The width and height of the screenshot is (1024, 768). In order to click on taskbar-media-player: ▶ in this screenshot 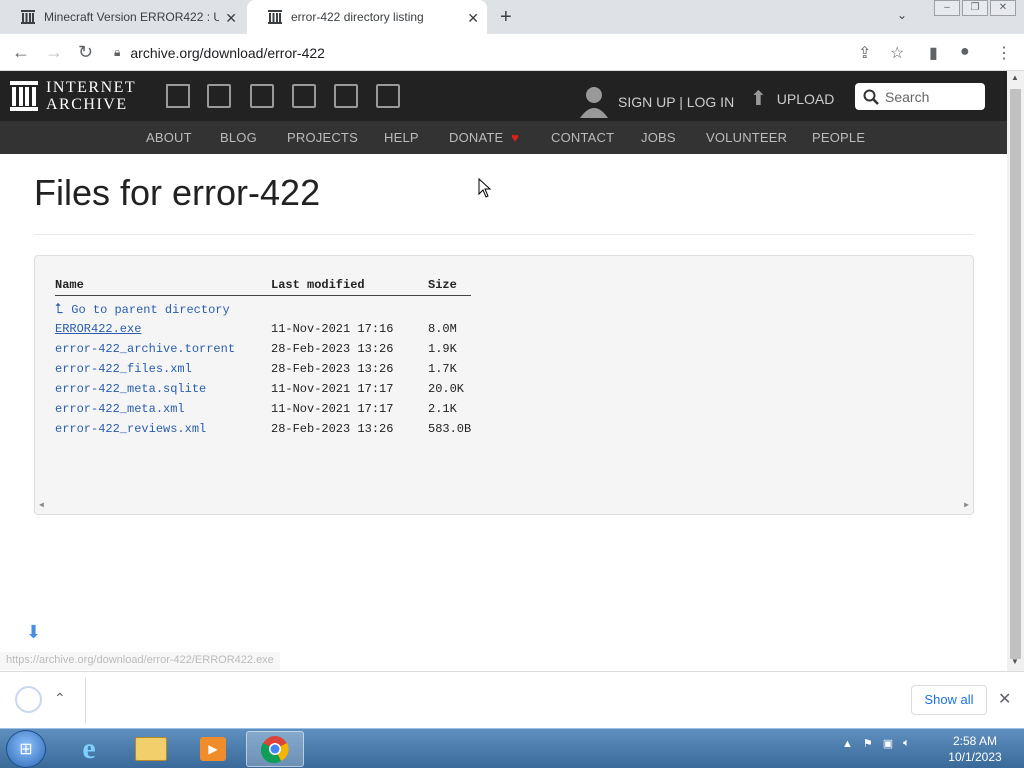, I will do `click(213, 749)`.